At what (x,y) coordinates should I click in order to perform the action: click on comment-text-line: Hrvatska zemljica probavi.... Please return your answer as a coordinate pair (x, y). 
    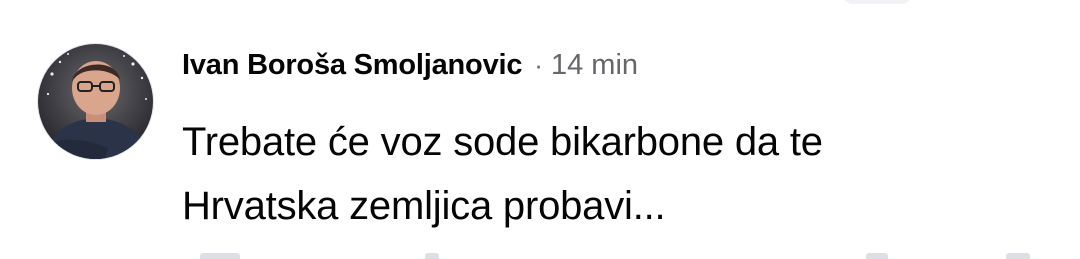
    Looking at the image, I should click on (424, 206).